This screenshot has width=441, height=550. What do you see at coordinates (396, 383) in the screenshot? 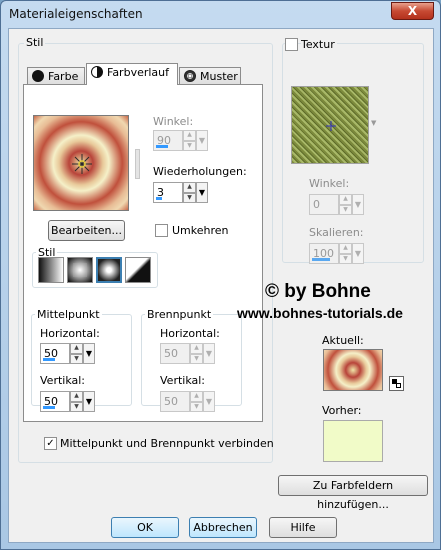
I see `swap-material-icon` at bounding box center [396, 383].